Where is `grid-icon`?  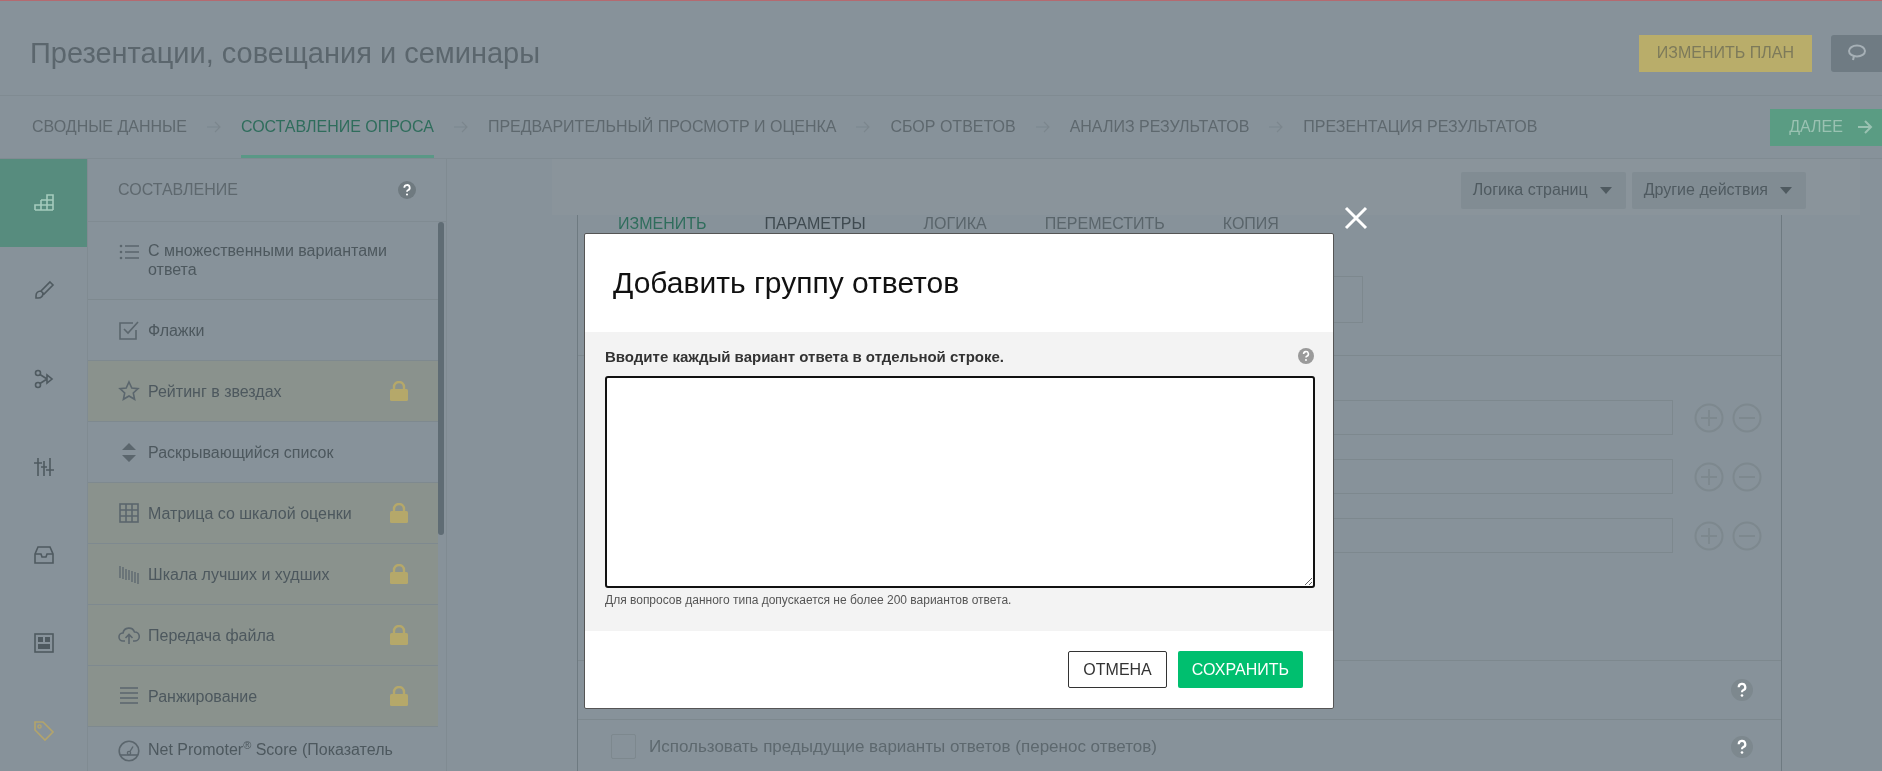 grid-icon is located at coordinates (129, 513).